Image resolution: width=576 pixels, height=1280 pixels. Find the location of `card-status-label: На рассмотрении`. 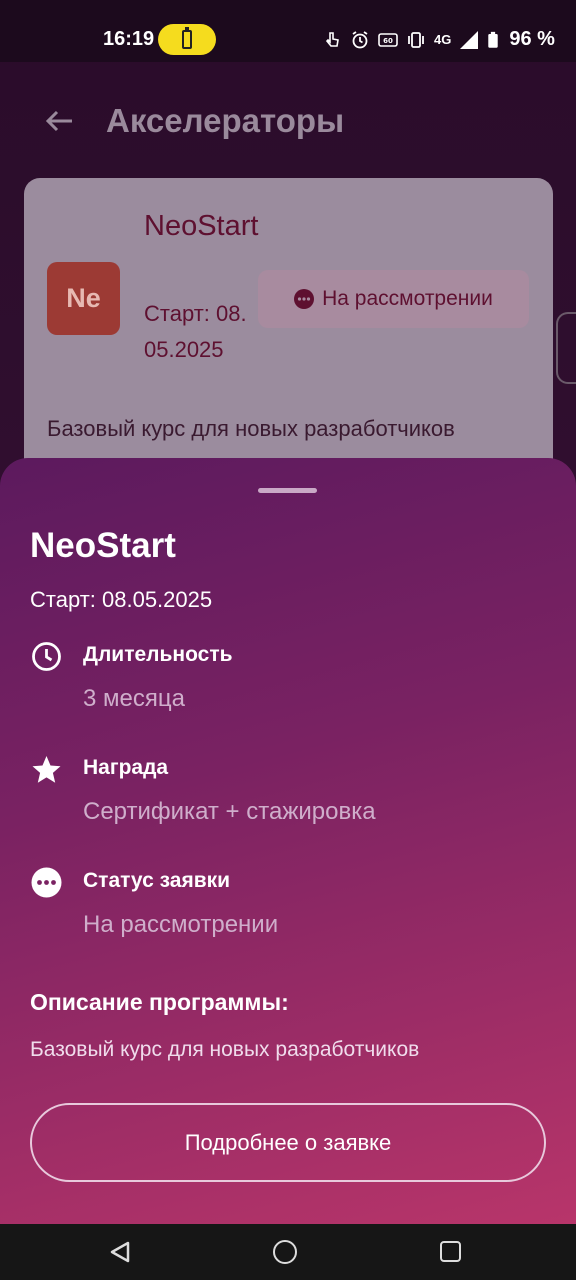

card-status-label: На рассмотрении is located at coordinates (407, 298).